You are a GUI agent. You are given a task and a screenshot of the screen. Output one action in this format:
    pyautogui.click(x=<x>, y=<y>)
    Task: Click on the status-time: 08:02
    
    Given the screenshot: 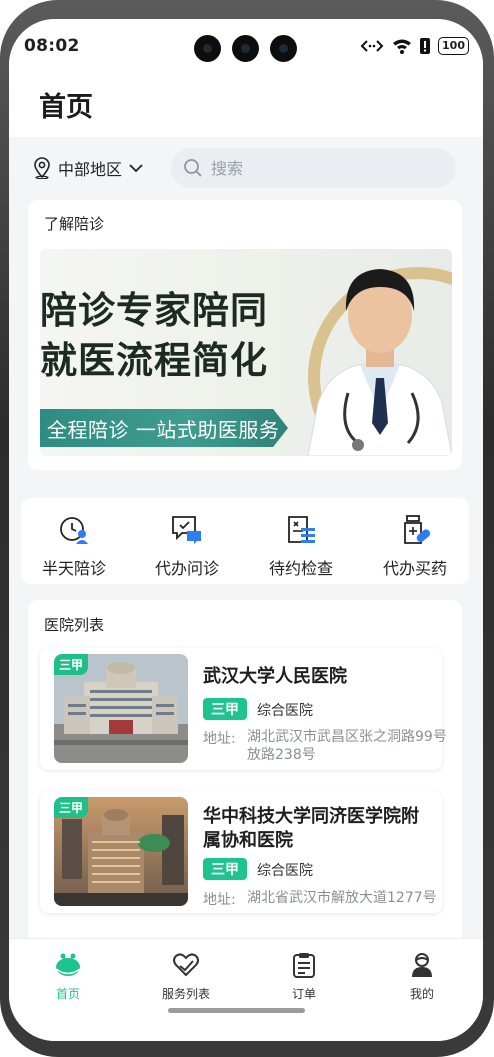 What is the action you would take?
    pyautogui.click(x=52, y=46)
    